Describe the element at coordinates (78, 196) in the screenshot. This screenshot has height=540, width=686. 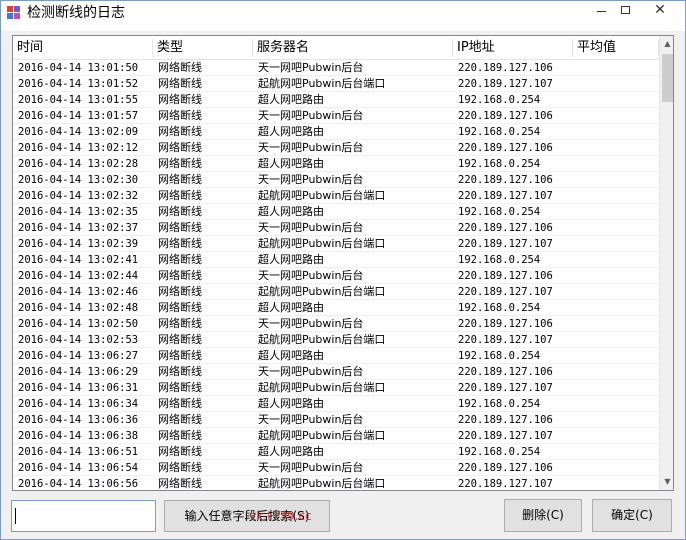
I see `cell-time: 2016-04-14 13:02:32` at that location.